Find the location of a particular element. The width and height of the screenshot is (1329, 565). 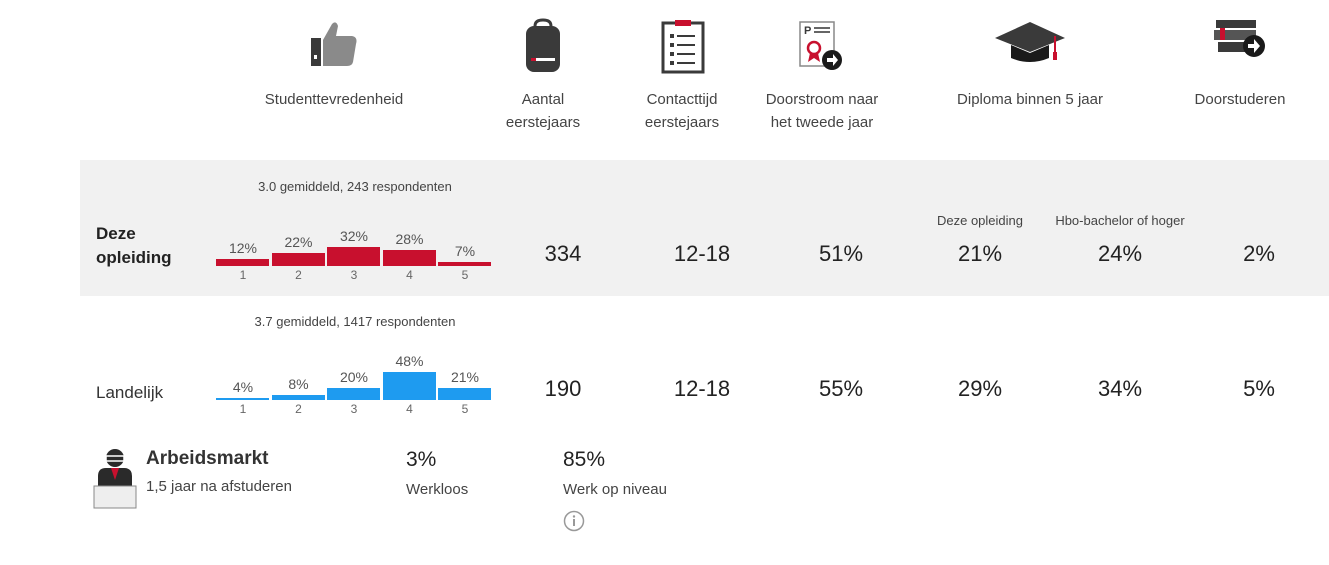

landelijk-scale-1: 1 is located at coordinates (243, 409).